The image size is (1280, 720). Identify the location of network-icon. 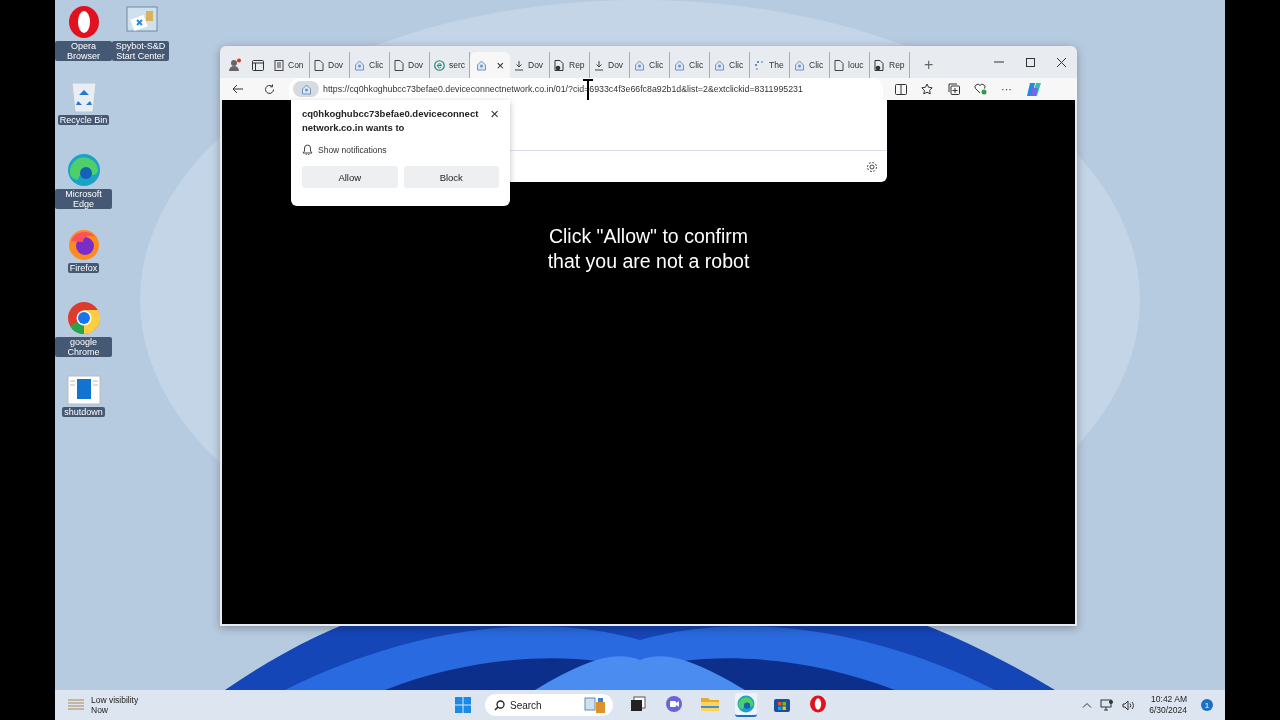
(1107, 705).